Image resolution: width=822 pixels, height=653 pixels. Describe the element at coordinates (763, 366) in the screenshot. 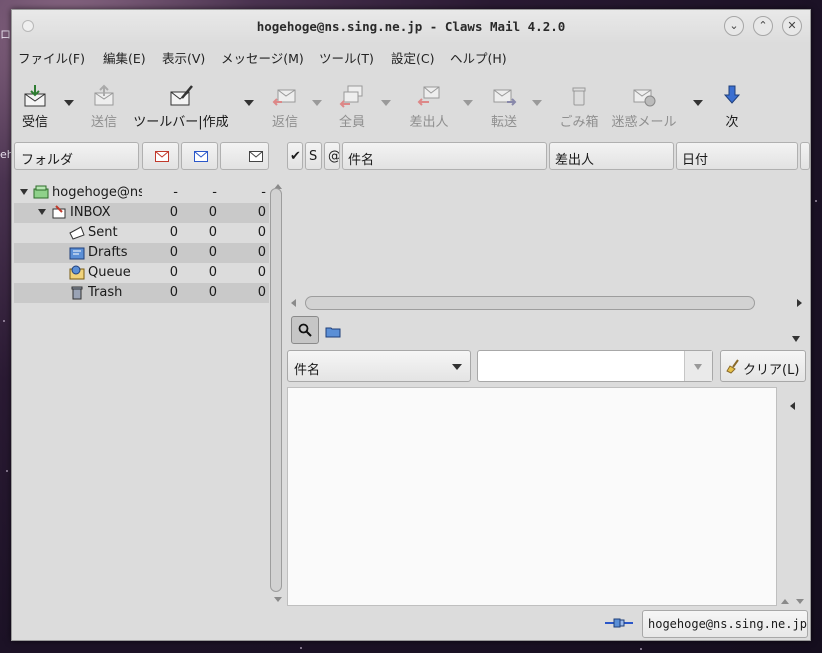

I see `clear-button: クリア(L)` at that location.